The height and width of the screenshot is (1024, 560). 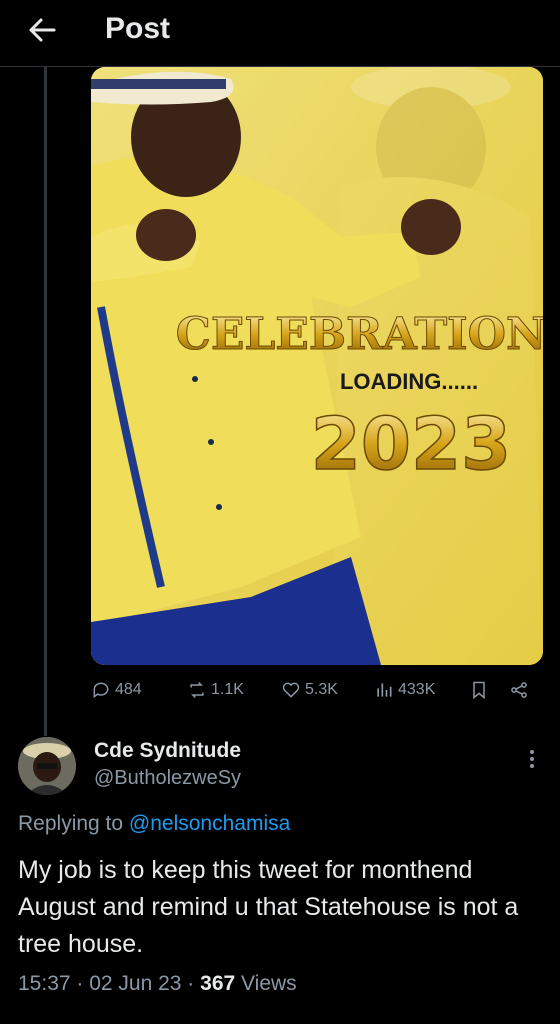 I want to click on share-button, so click(x=519, y=690).